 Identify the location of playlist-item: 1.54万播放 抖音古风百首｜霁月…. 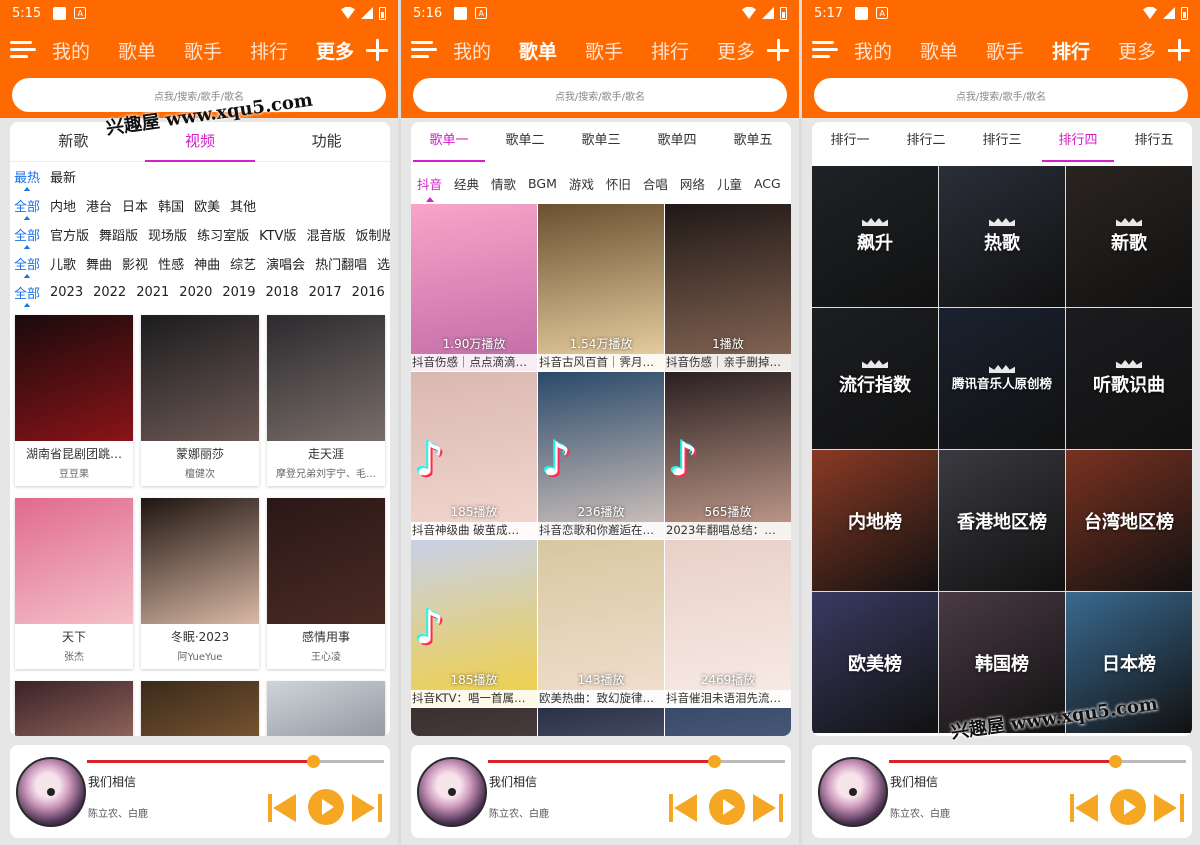
(601, 287).